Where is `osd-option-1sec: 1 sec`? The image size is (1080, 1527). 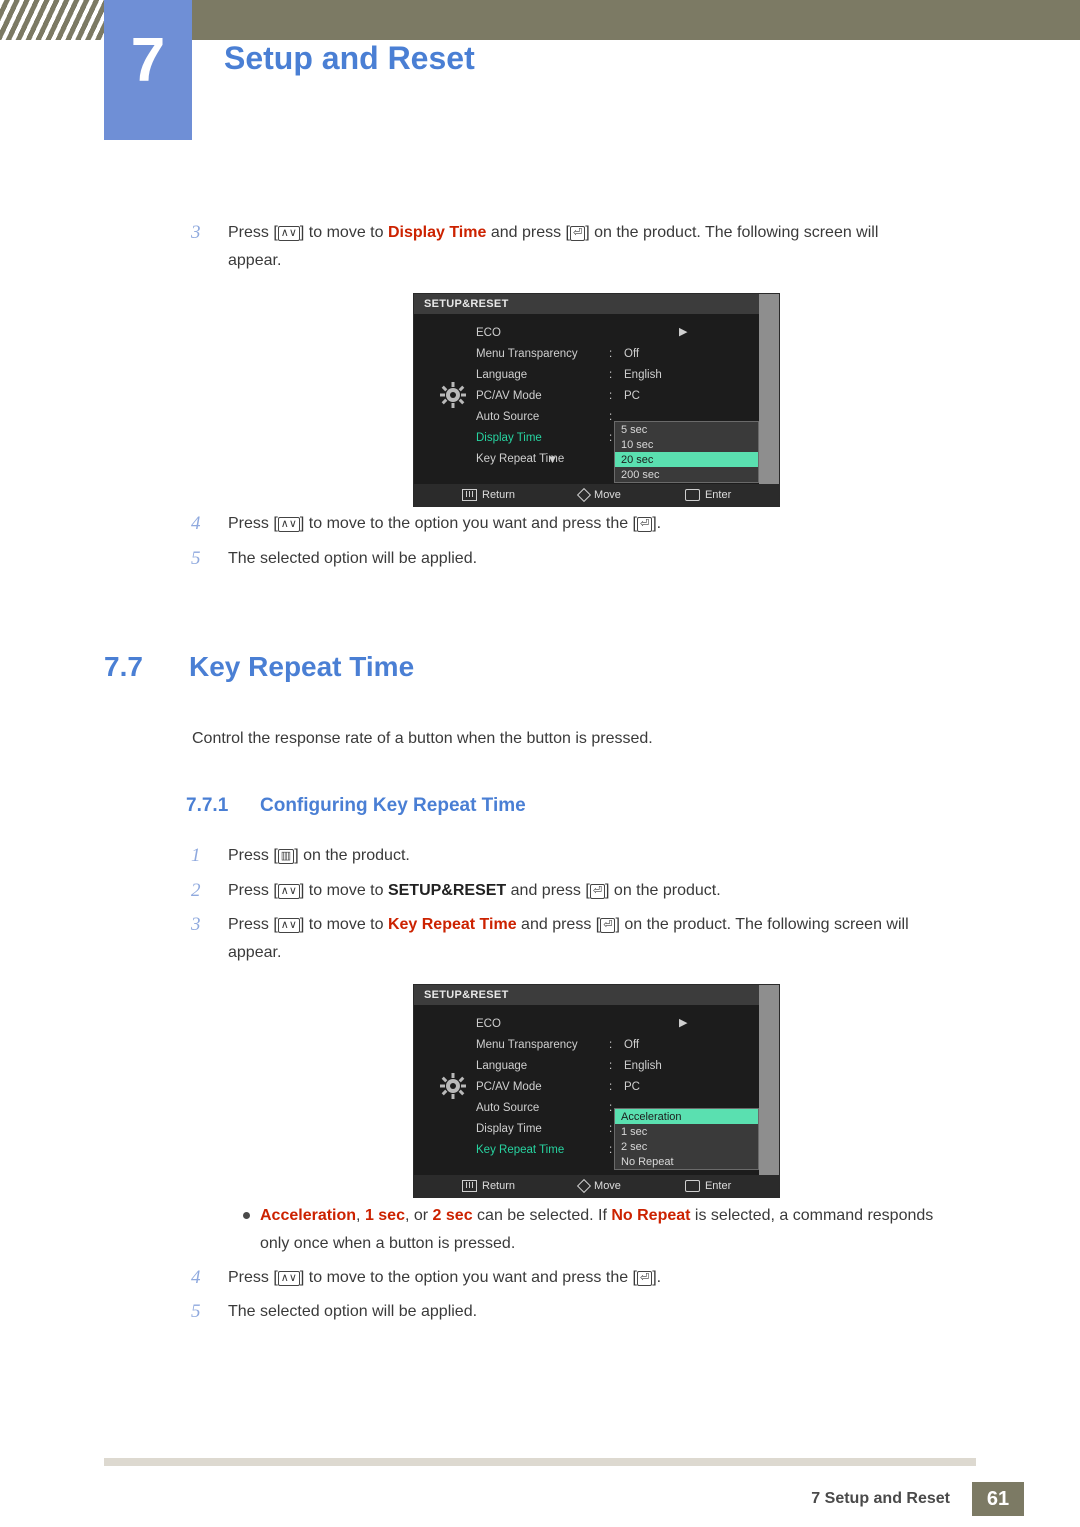
osd-option-1sec: 1 sec is located at coordinates (686, 1131).